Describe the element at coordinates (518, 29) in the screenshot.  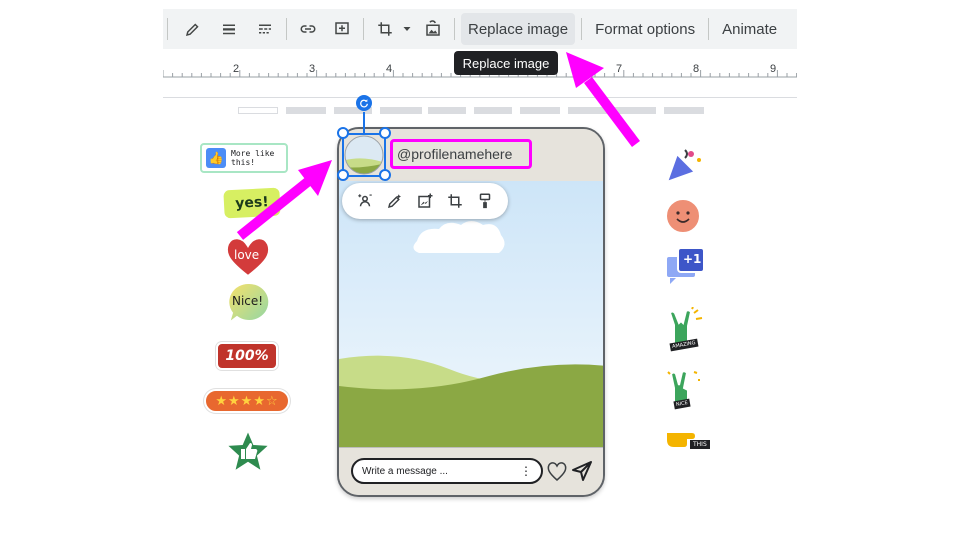
I see `replace-image-button: Replace image` at that location.